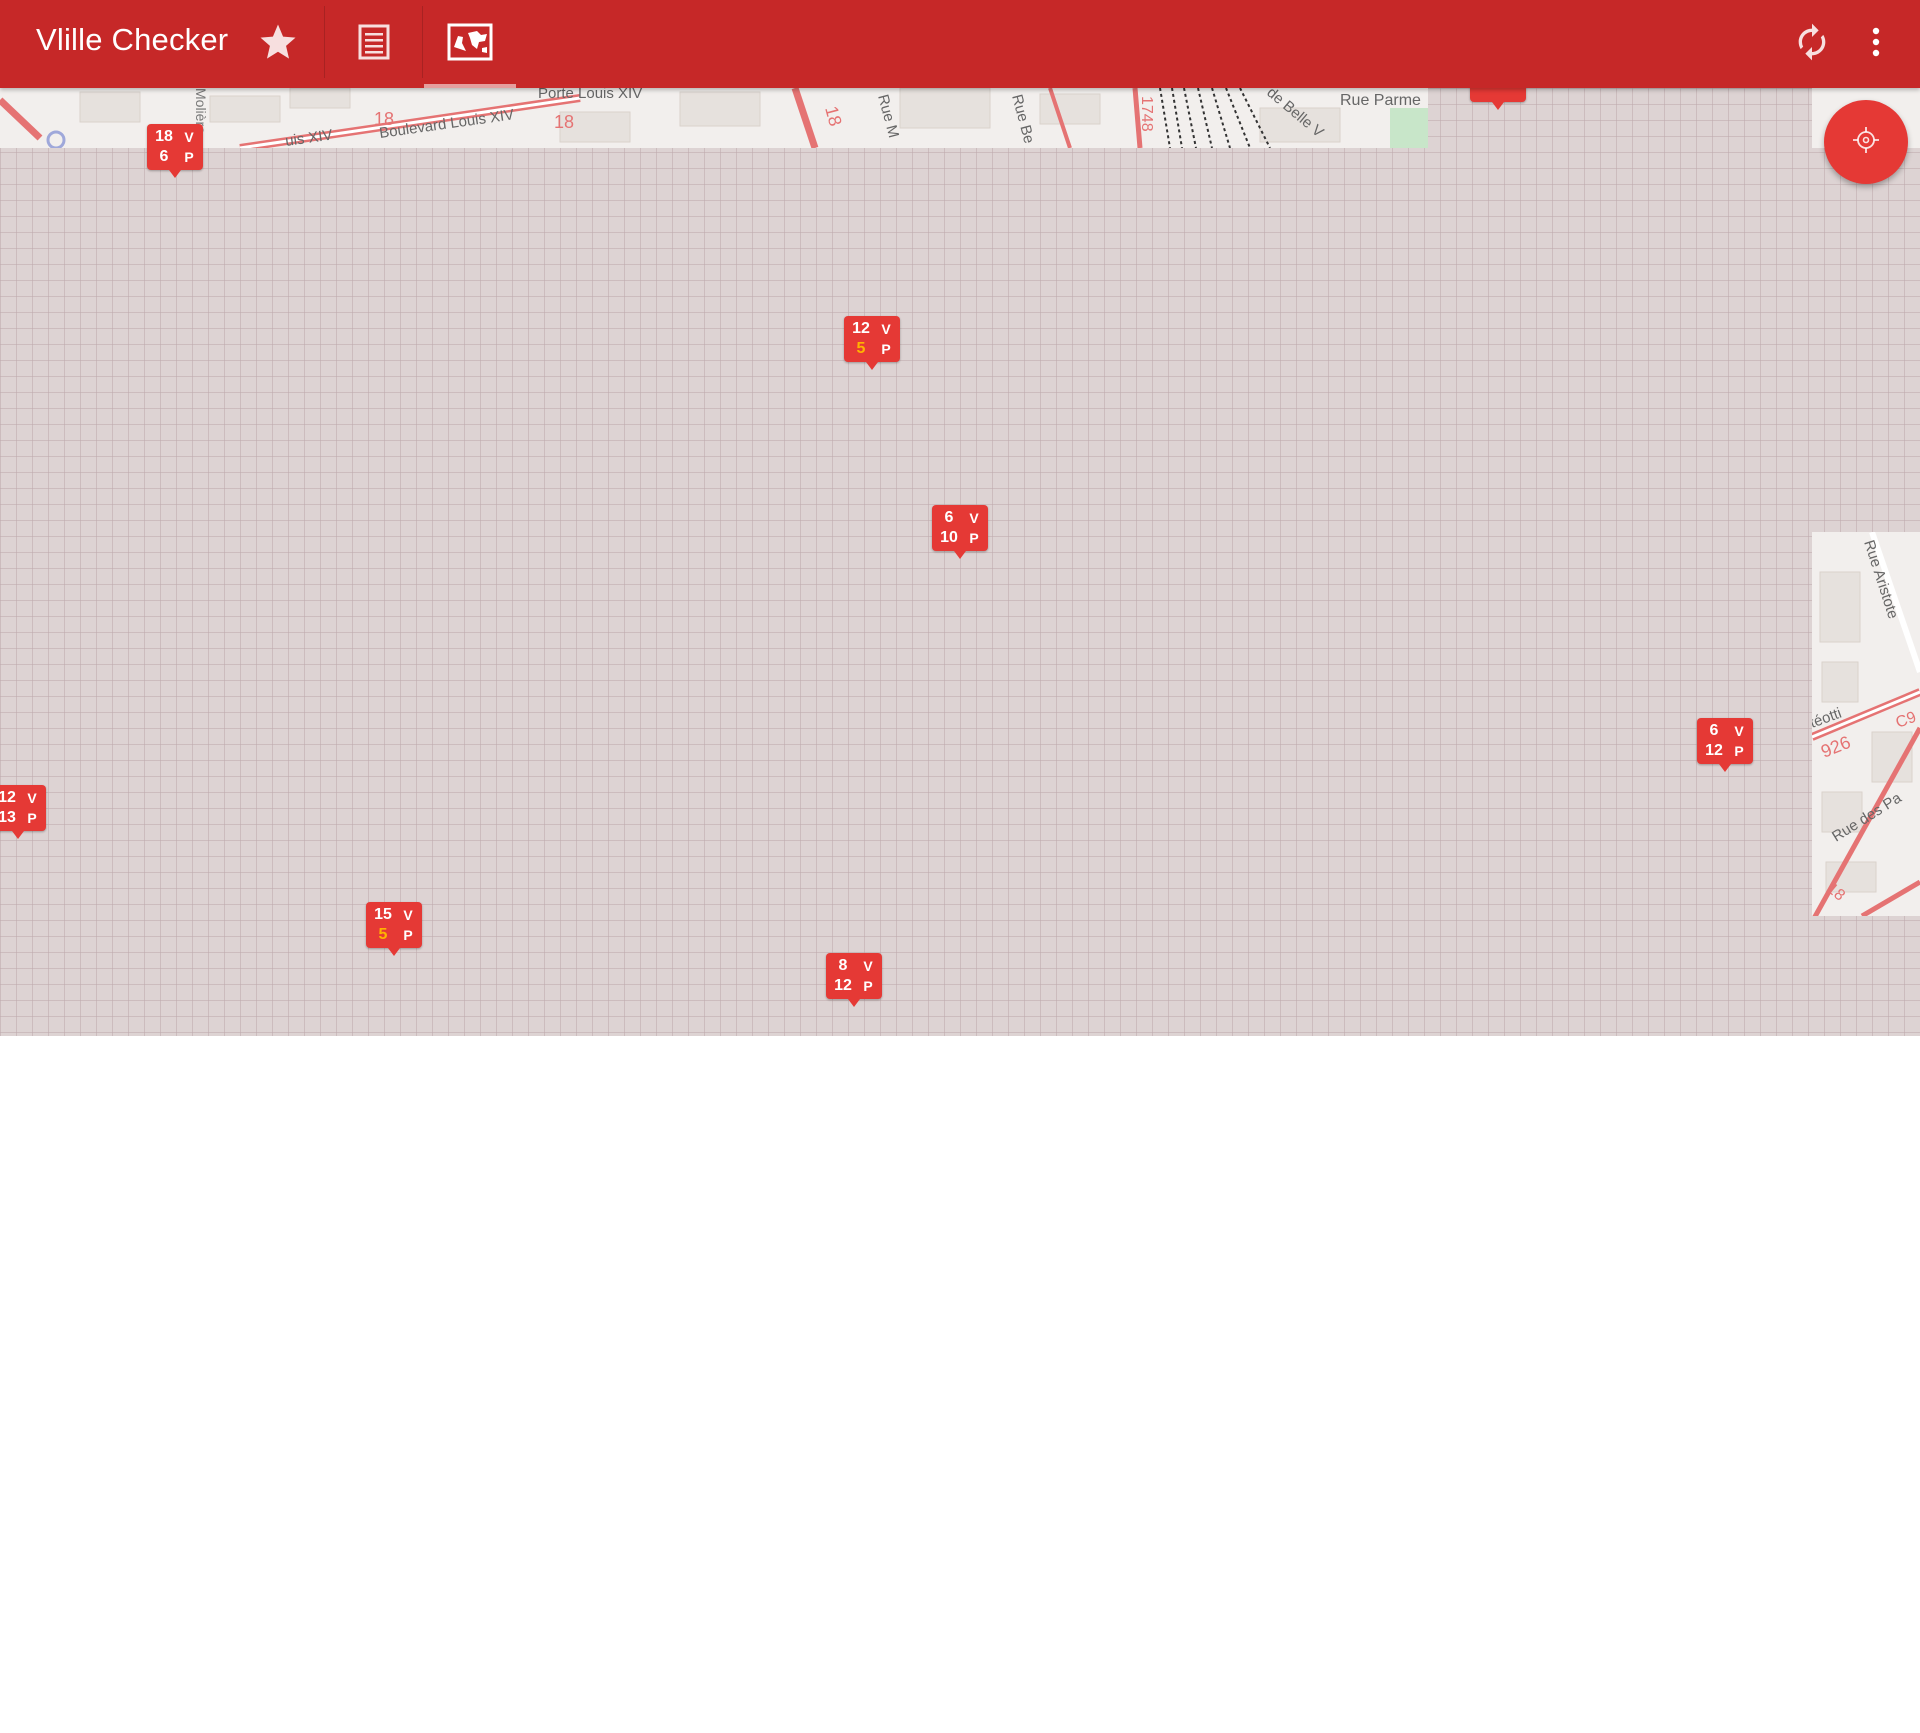 The image size is (1920, 1733). Describe the element at coordinates (872, 343) in the screenshot. I see `station-marker: 12 V 5P` at that location.